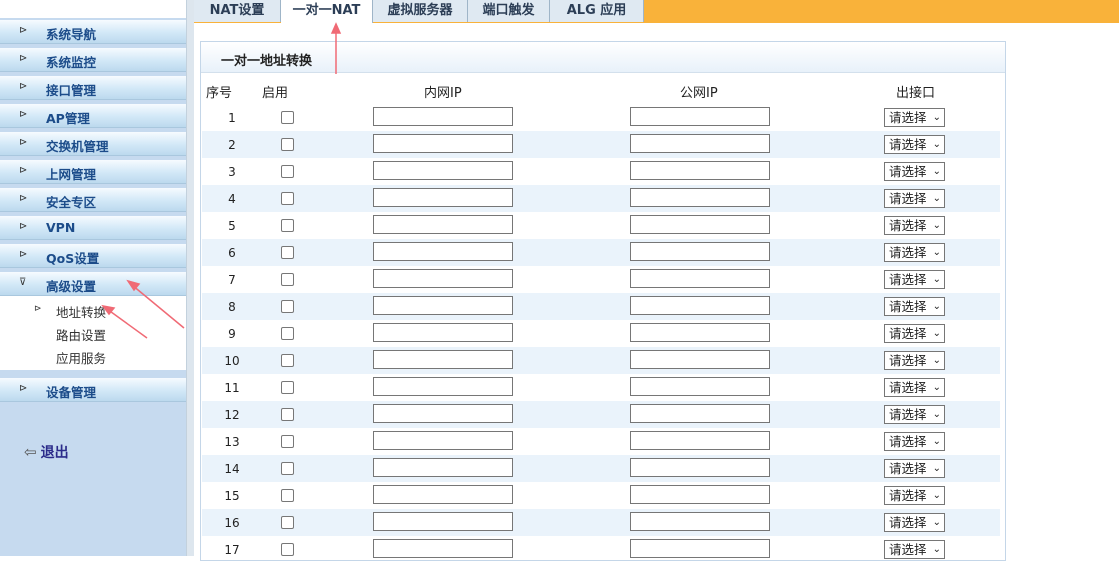 This screenshot has width=1119, height=563. I want to click on sidebar-item-interface: ⊳ 接口管理, so click(93, 88).